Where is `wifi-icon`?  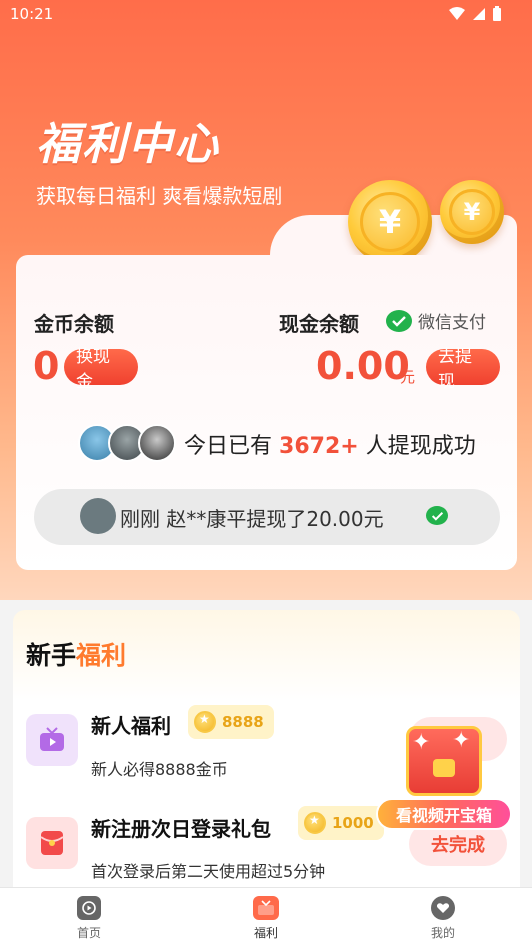 wifi-icon is located at coordinates (457, 13).